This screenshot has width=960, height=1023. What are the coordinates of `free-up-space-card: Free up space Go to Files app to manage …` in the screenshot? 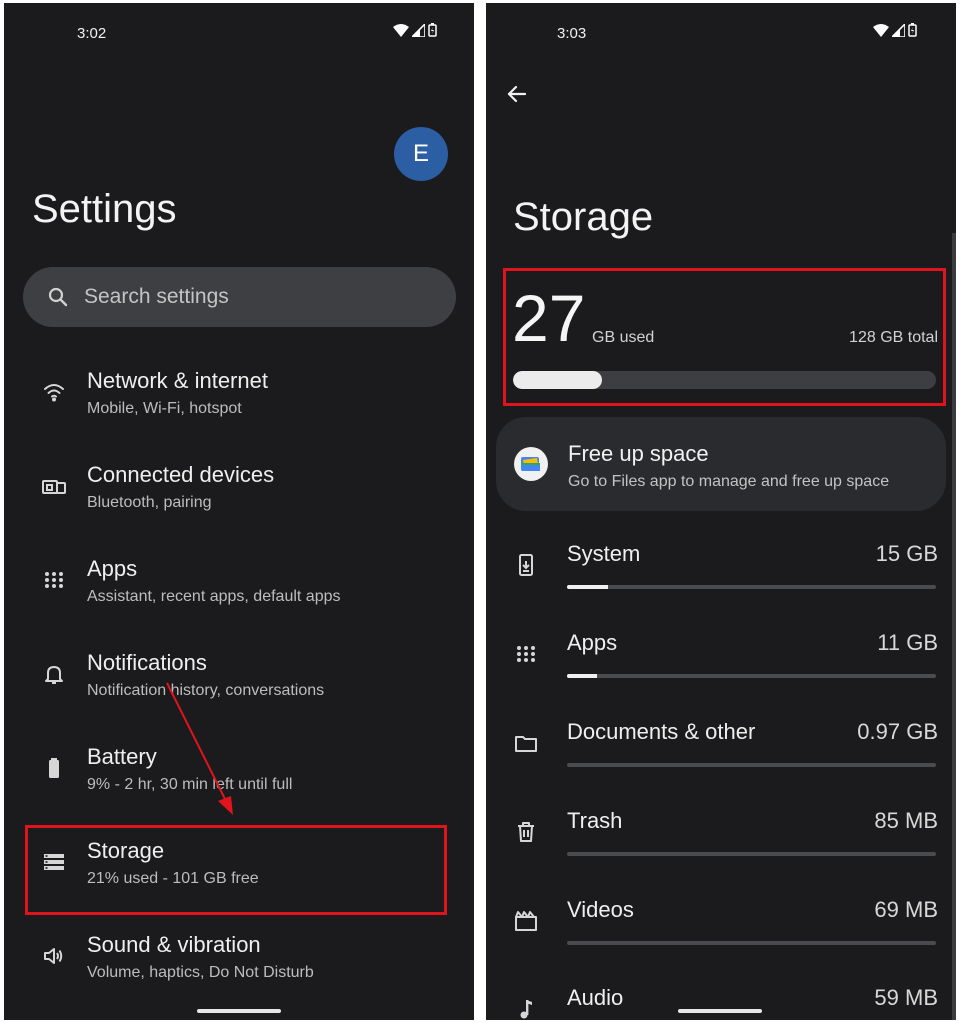 It's located at (721, 464).